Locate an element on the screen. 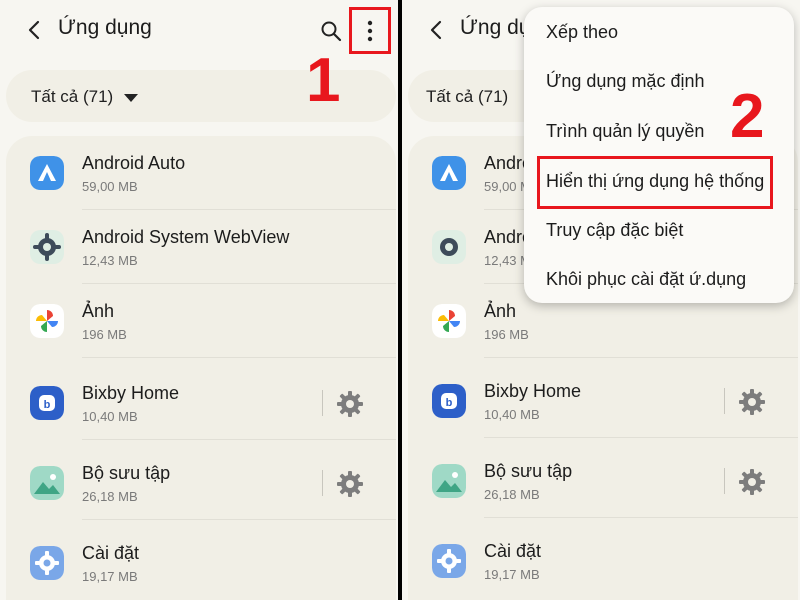 This screenshot has width=800, height=600. step-1-label: 1 is located at coordinates (323, 80).